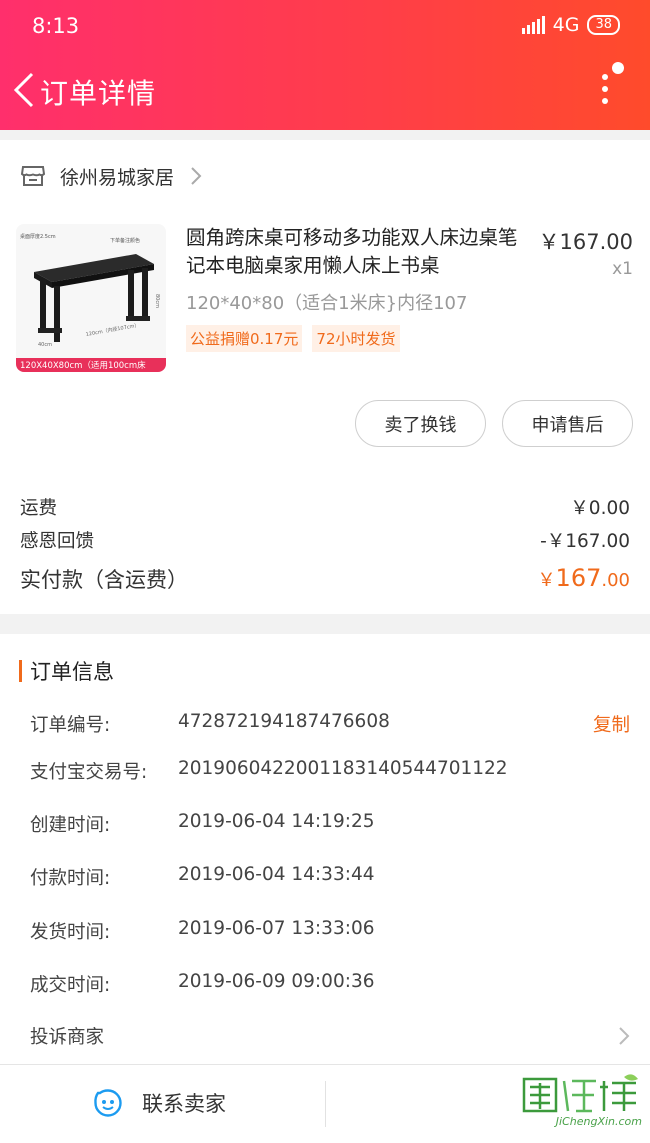 Image resolution: width=650 pixels, height=1143 pixels. Describe the element at coordinates (330, 1036) in the screenshot. I see `complain-seller-row: 投诉商家` at that location.